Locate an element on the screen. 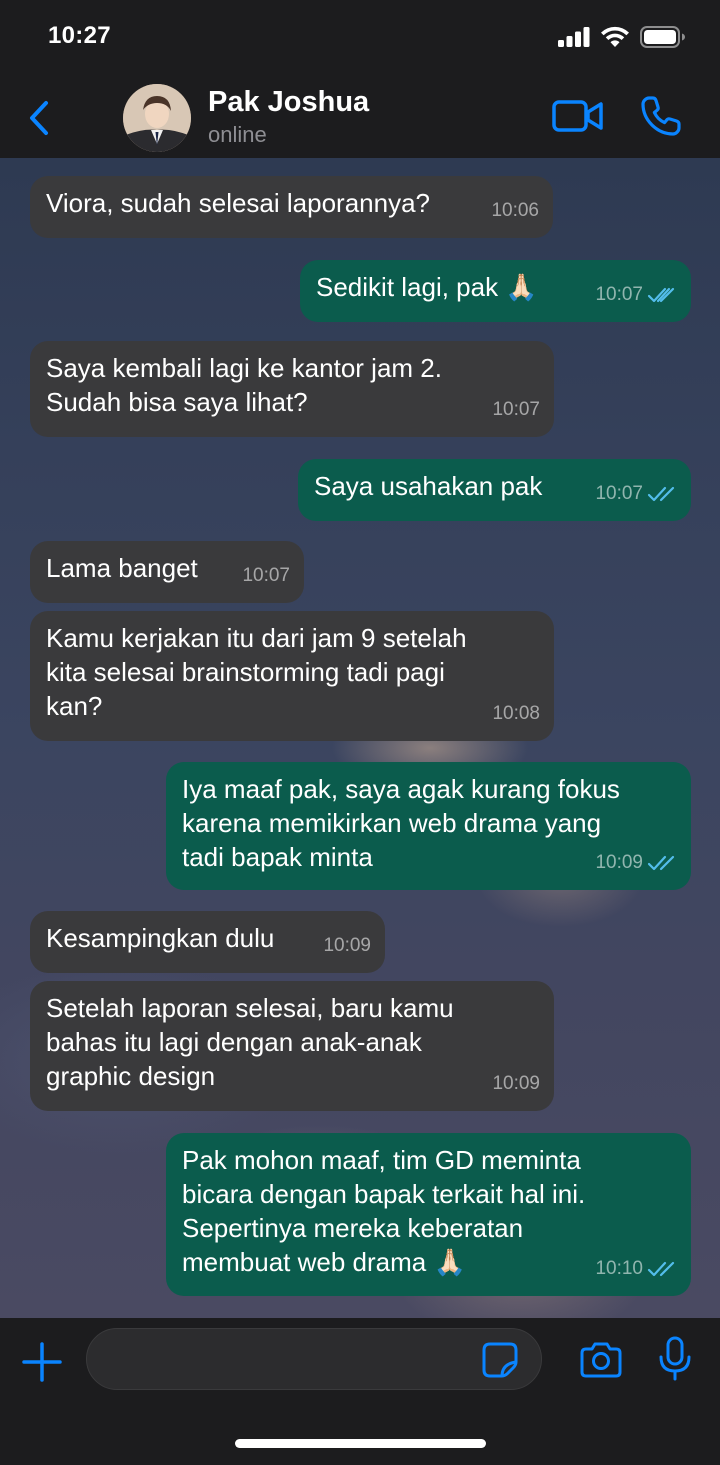 This screenshot has width=720, height=1465. incoming-message-bubble: Kesampingkan dulu 10:09 is located at coordinates (207, 942).